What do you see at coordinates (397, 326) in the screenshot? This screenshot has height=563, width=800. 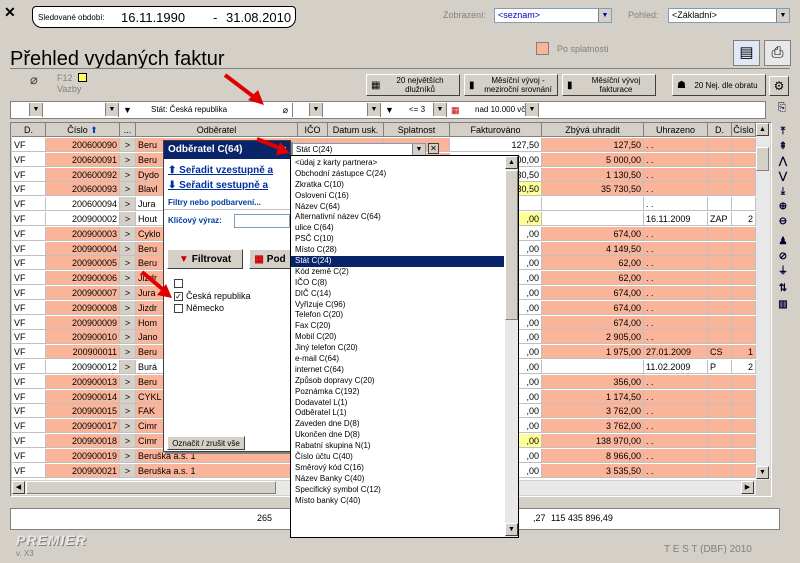 I see `list-item: Fax C(20)` at bounding box center [397, 326].